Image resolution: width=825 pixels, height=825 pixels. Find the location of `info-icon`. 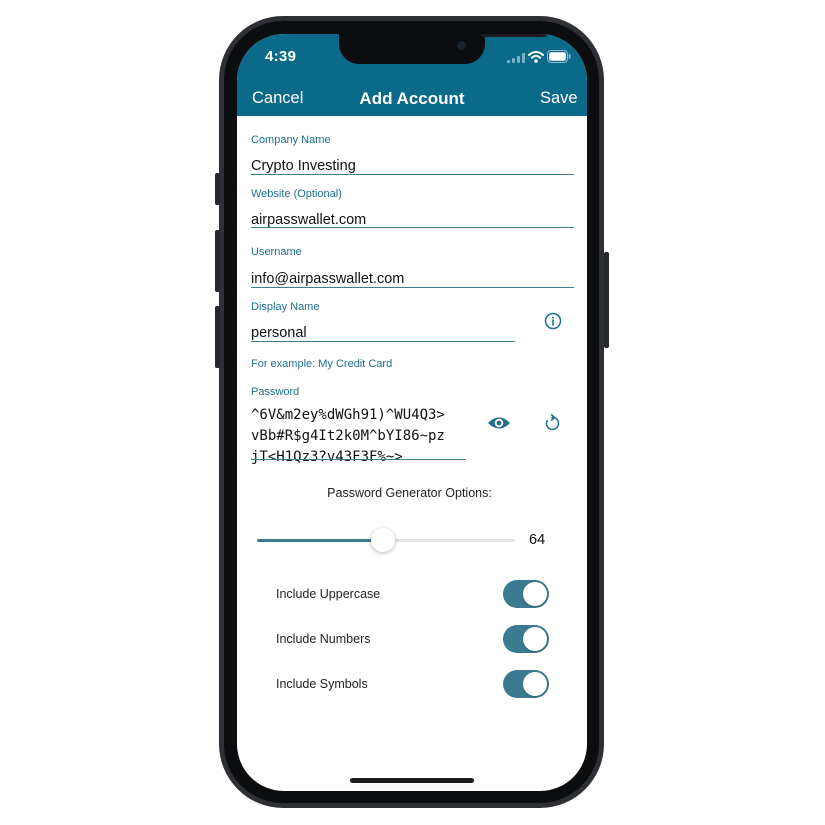

info-icon is located at coordinates (553, 321).